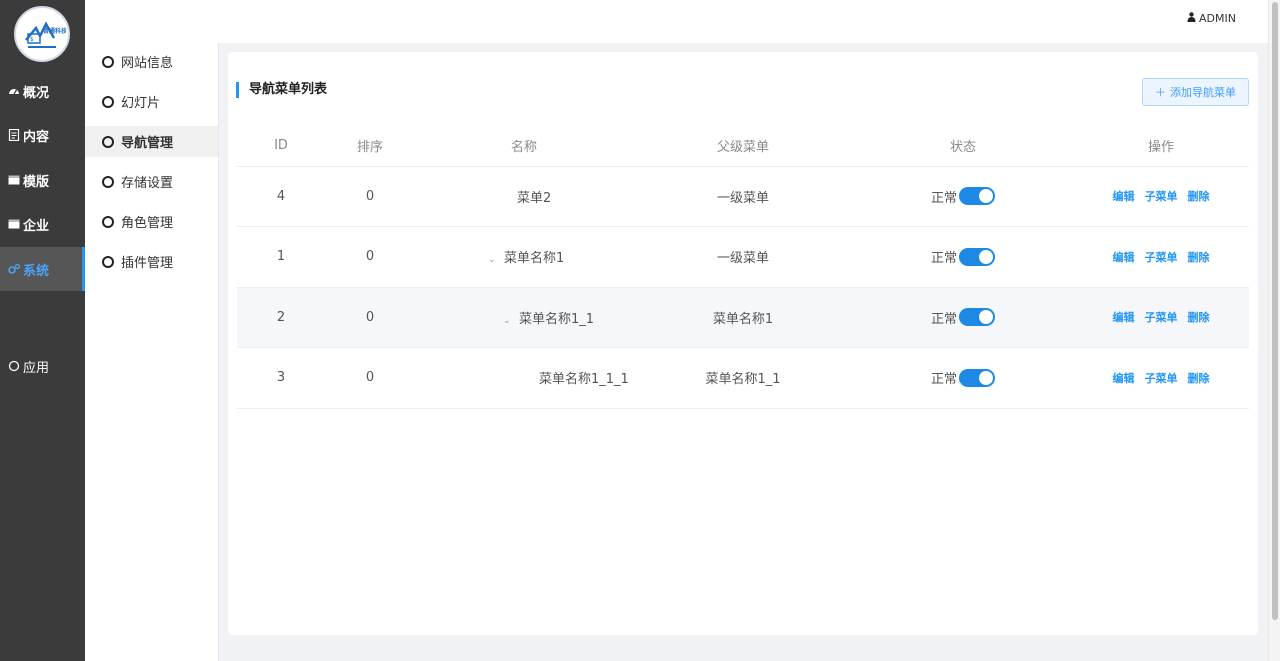  What do you see at coordinates (1275, 311) in the screenshot?
I see `scrollbar-thumb` at bounding box center [1275, 311].